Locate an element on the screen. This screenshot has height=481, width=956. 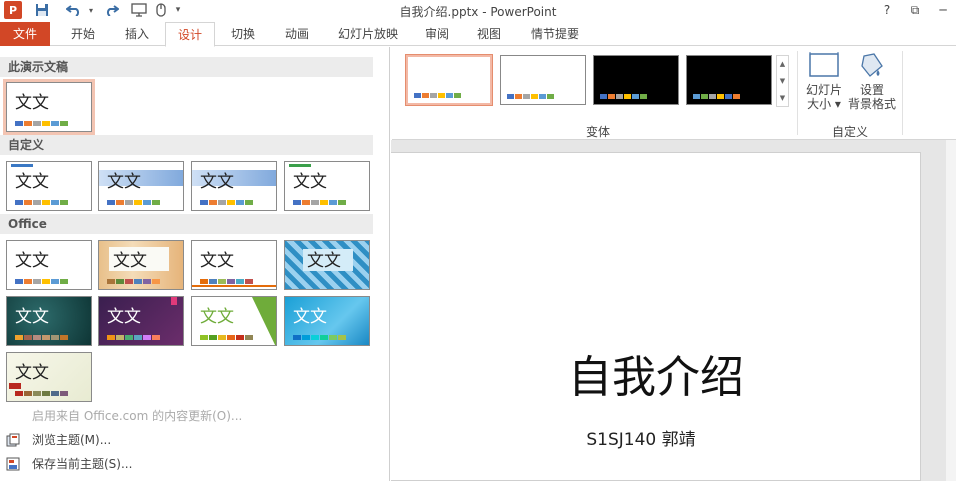
tab-file: 文件 is located at coordinates (25, 34).